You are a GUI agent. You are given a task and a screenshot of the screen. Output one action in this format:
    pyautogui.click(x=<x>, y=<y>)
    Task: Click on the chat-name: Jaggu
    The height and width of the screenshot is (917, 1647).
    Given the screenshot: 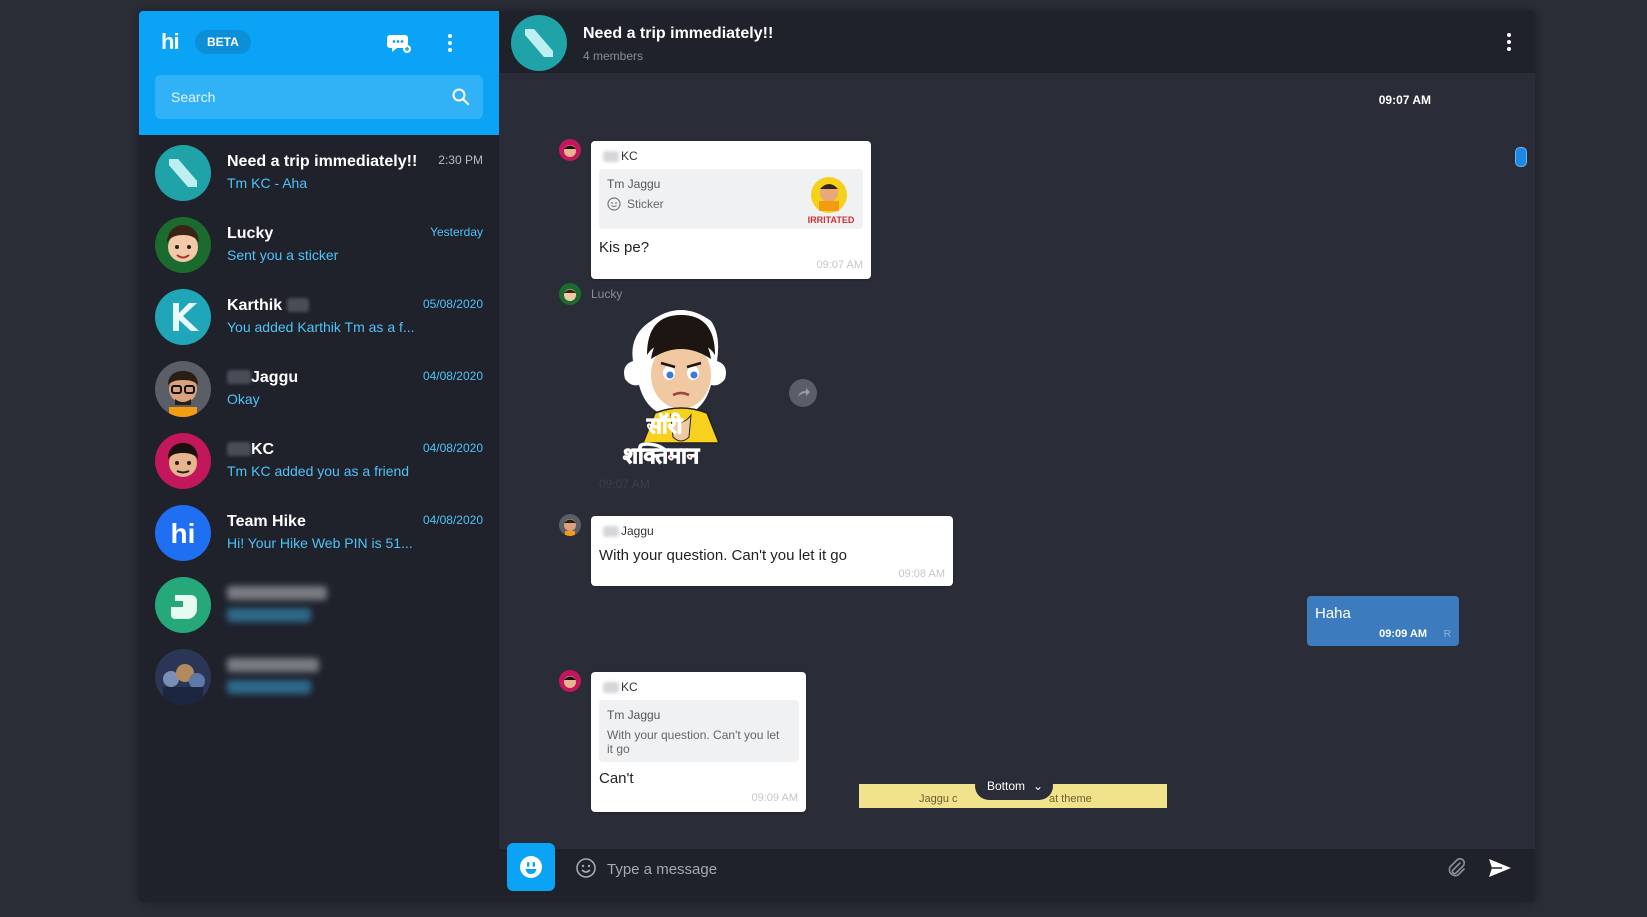 What is the action you would take?
    pyautogui.click(x=262, y=378)
    